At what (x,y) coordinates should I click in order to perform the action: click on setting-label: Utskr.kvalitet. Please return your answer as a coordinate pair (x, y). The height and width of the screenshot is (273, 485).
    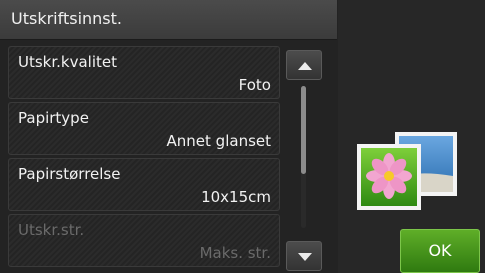
    Looking at the image, I should click on (68, 62).